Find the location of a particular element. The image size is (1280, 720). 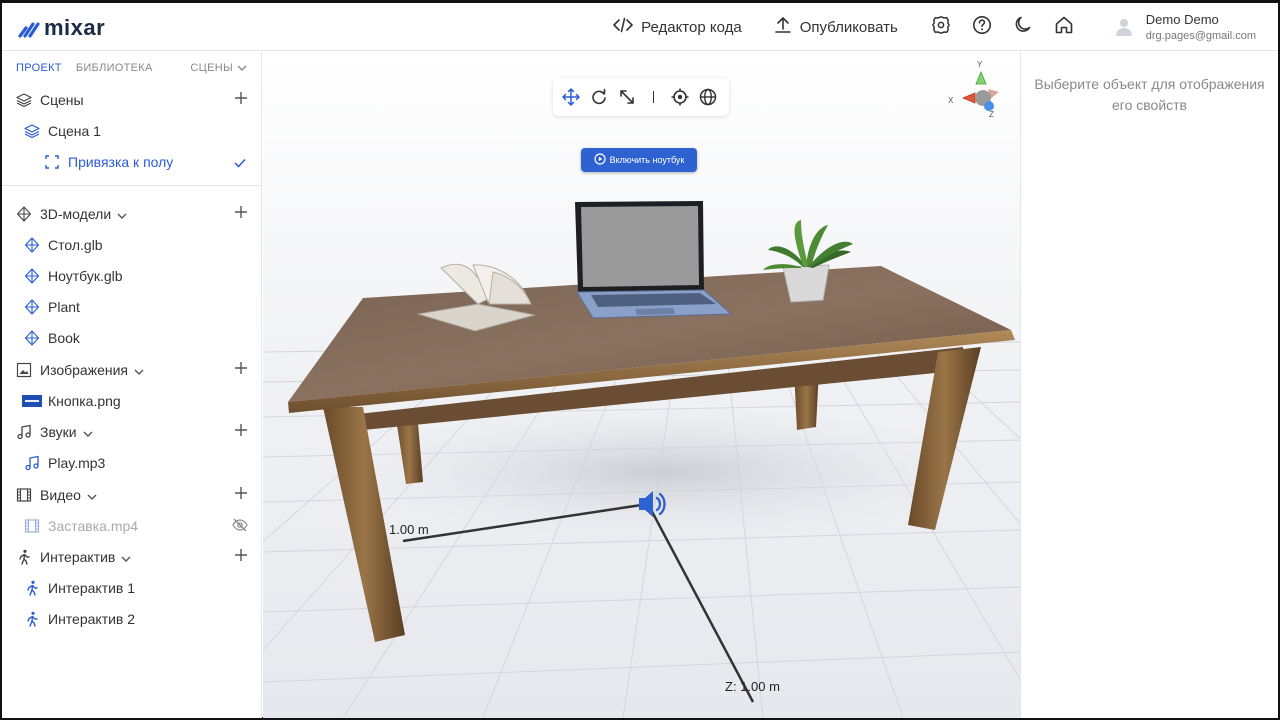

section-3d-models-label: 3D-модели is located at coordinates (76, 214).